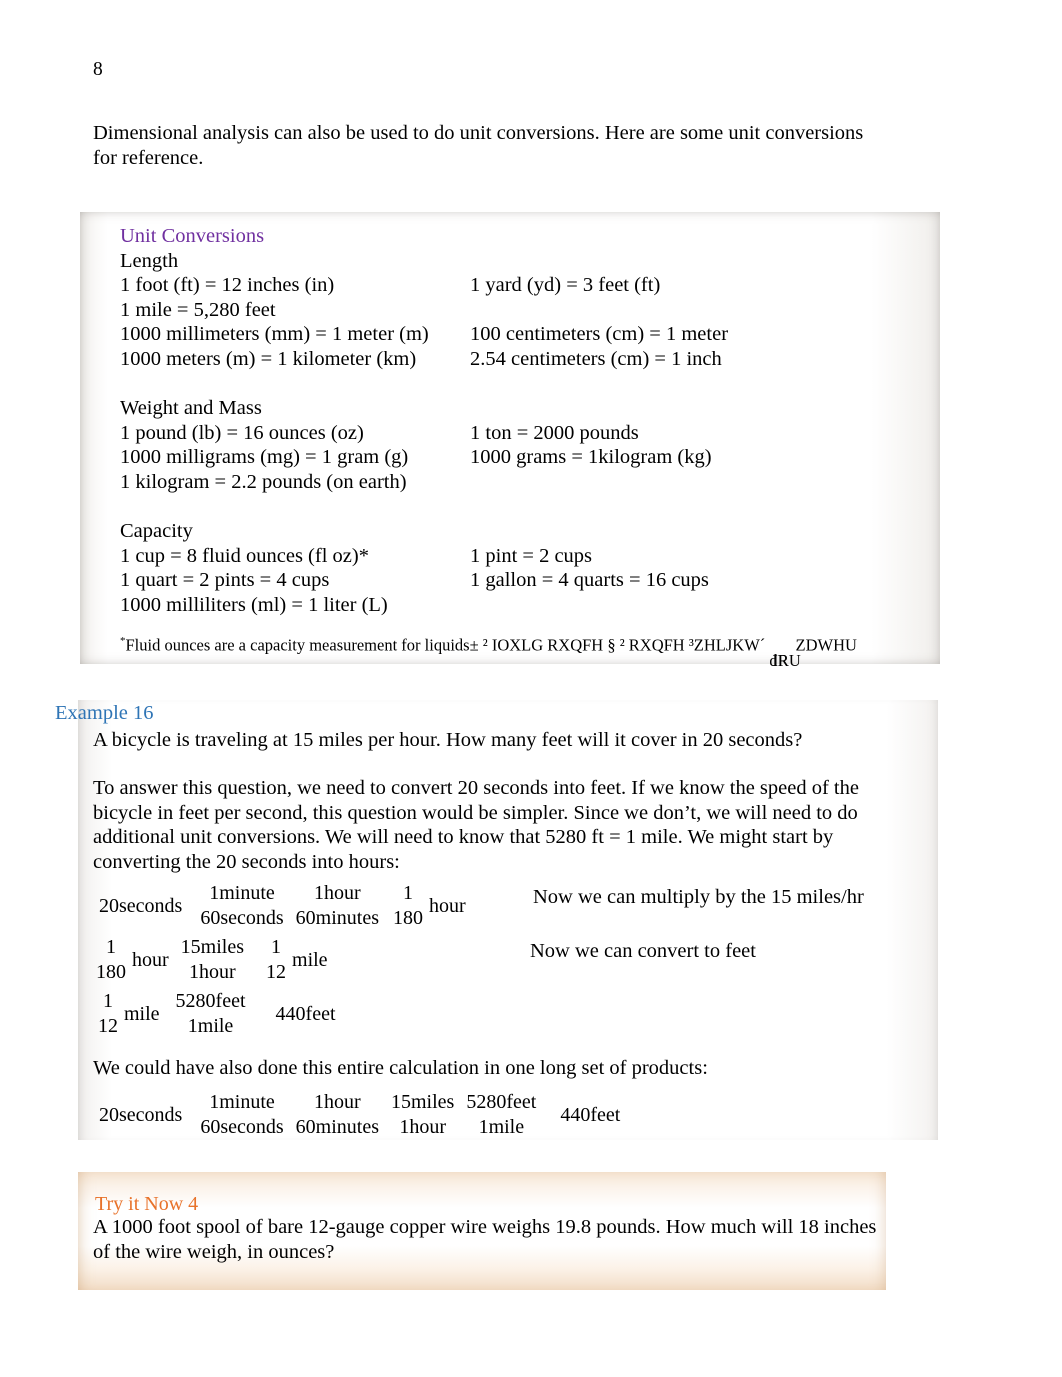 The width and height of the screenshot is (1062, 1377). I want to click on example-heading: Example 16, so click(104, 713).